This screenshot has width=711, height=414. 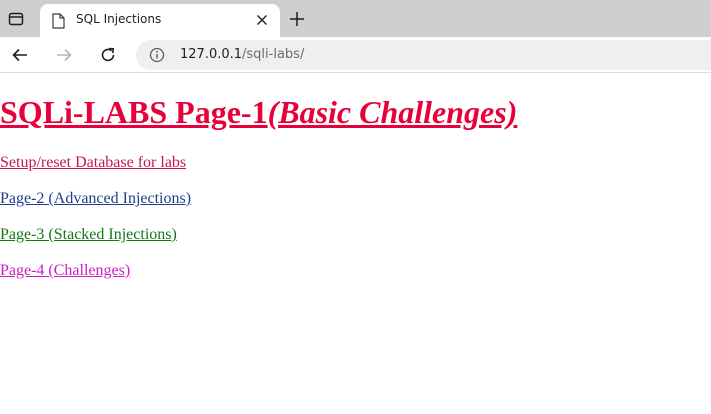 I want to click on back-arrow-icon, so click(x=19, y=55).